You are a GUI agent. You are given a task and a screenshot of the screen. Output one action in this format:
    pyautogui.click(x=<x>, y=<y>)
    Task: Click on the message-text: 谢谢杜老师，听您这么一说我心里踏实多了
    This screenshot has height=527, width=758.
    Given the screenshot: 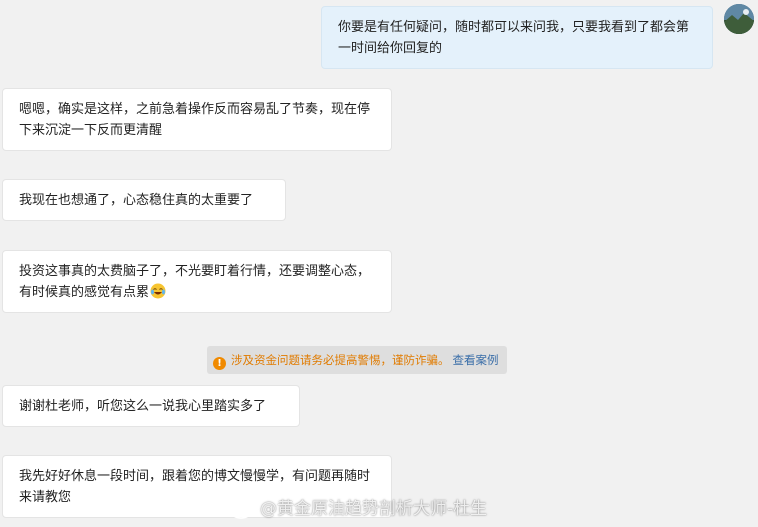 What is the action you would take?
    pyautogui.click(x=143, y=406)
    